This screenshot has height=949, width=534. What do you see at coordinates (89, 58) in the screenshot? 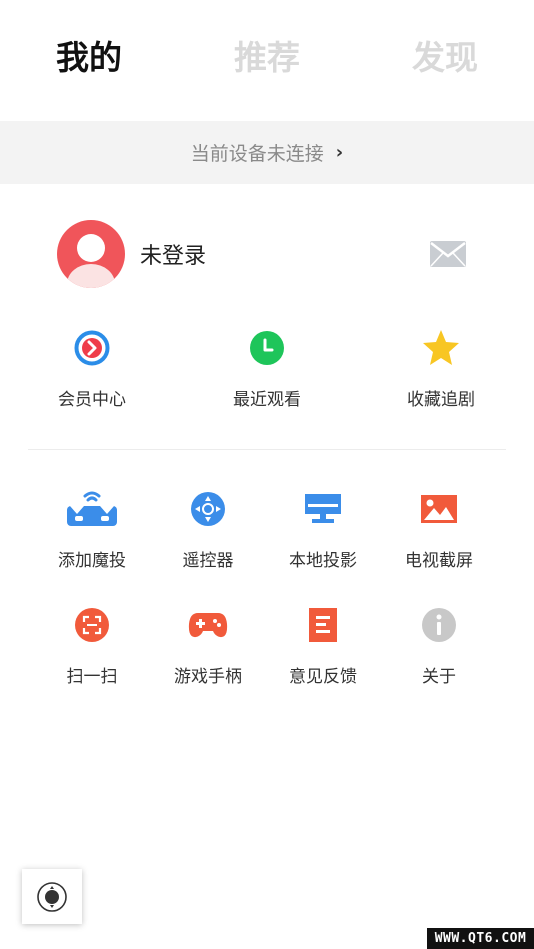
I see `tab-mine: 我的` at bounding box center [89, 58].